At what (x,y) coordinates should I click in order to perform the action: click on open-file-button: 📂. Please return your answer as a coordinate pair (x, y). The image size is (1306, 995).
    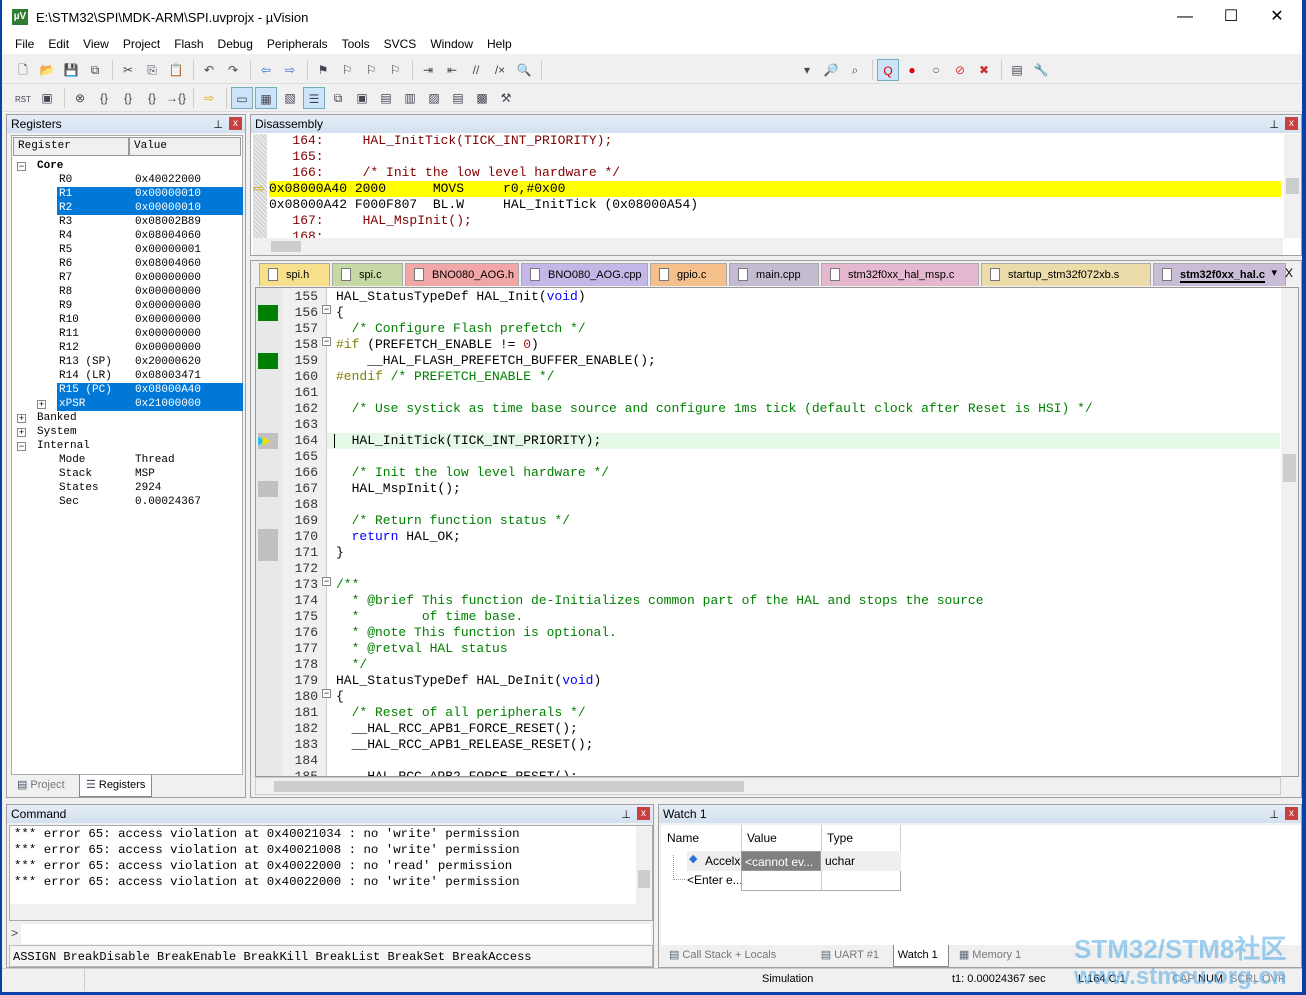
    Looking at the image, I should click on (47, 70).